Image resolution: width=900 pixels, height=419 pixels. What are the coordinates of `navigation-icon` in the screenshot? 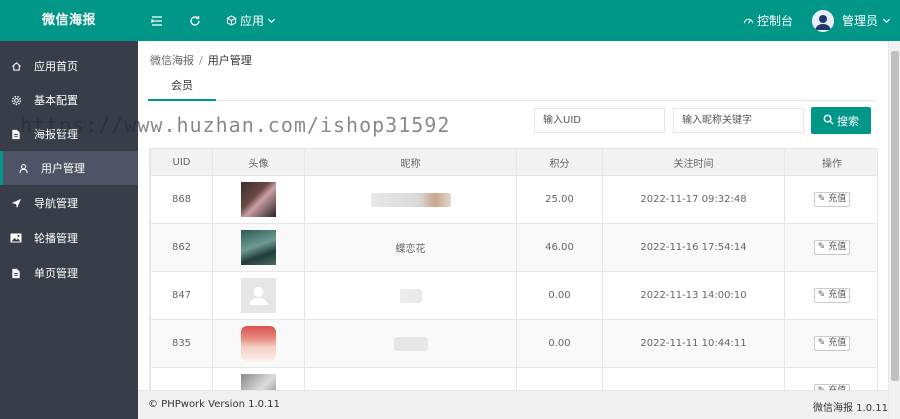 It's located at (16, 203).